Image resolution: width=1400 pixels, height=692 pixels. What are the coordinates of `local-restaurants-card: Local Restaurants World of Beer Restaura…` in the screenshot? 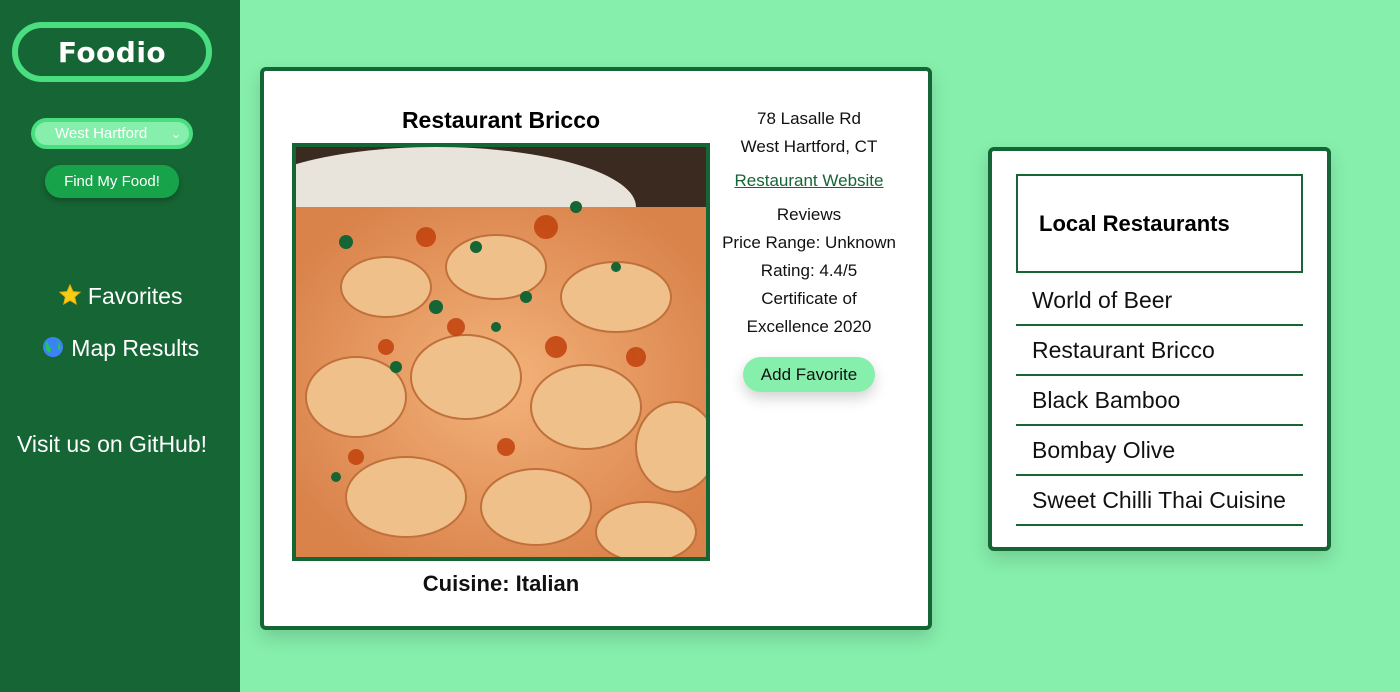 It's located at (1159, 349).